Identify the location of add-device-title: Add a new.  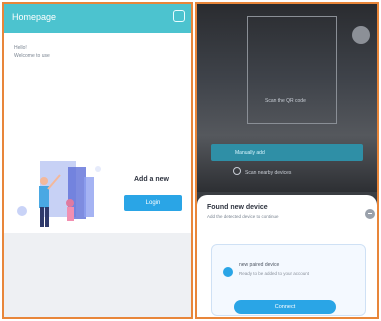
(152, 179).